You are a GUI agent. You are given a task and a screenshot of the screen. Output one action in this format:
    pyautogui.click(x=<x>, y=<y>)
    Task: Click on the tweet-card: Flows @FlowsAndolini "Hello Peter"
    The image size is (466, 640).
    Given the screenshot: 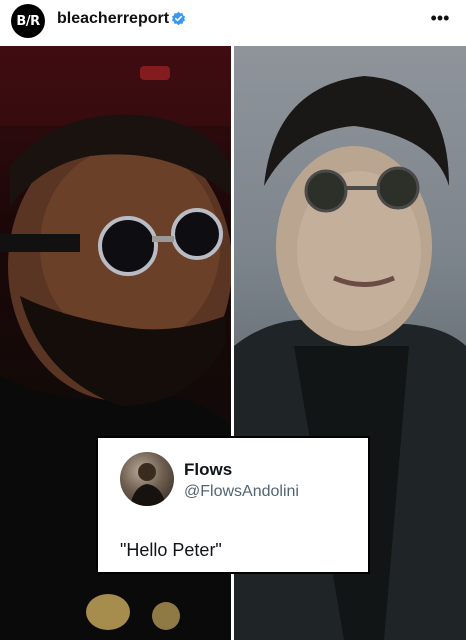 What is the action you would take?
    pyautogui.click(x=233, y=505)
    